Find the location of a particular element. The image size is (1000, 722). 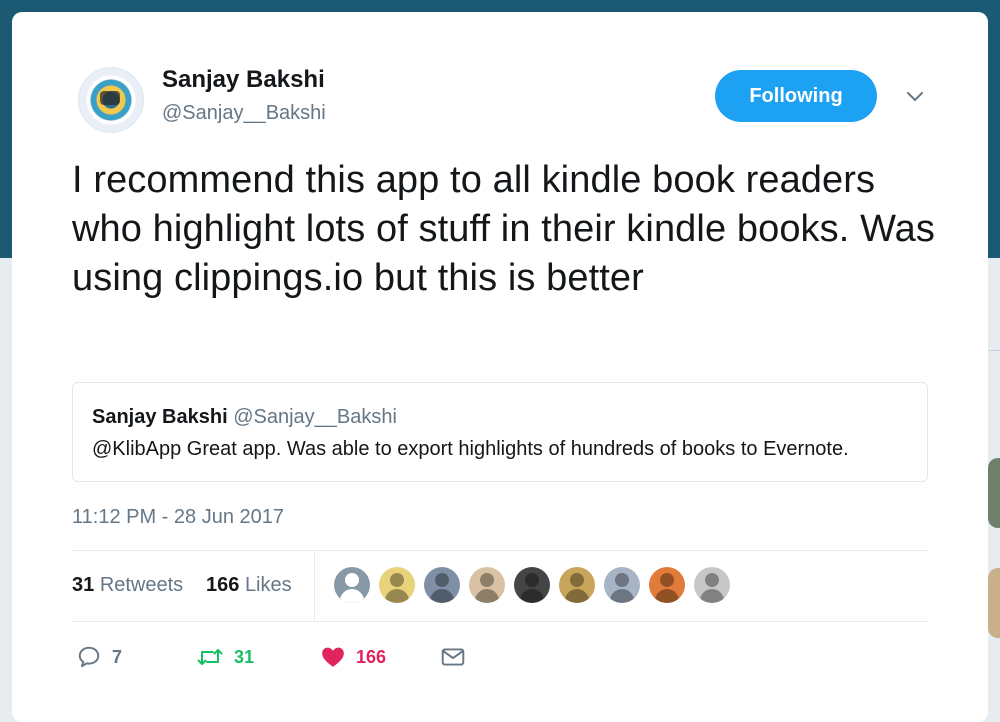

stats-divider is located at coordinates (314, 586).